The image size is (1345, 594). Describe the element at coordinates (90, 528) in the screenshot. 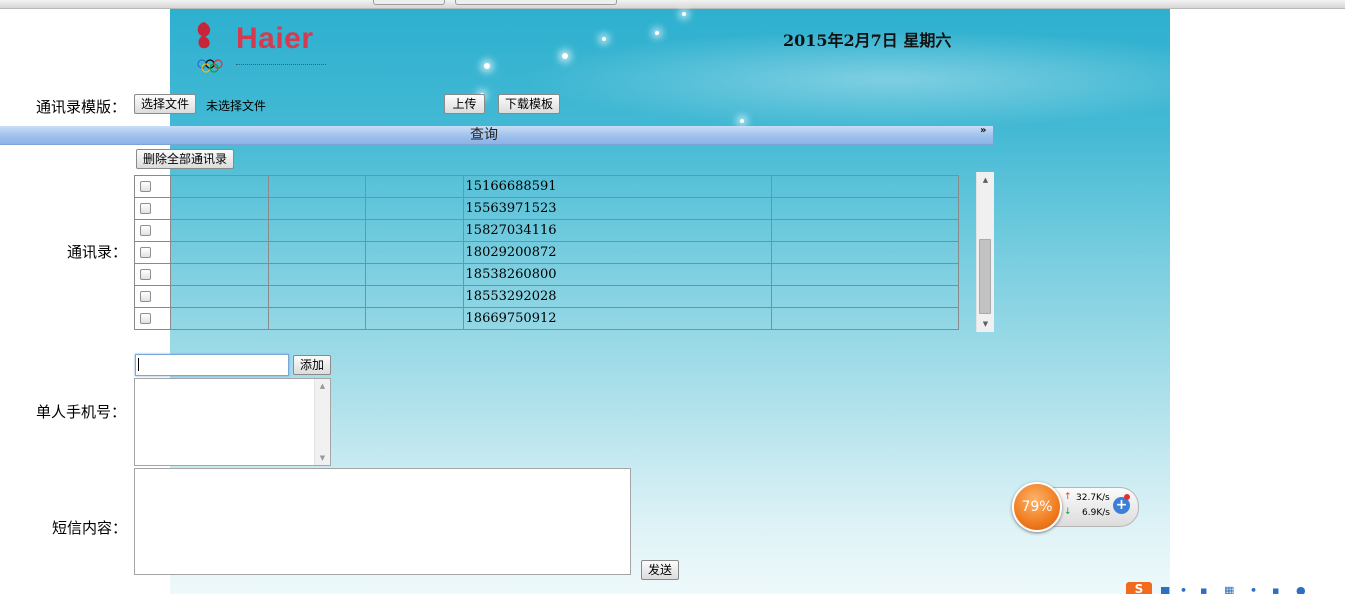

I see `sms-content-label: 短信内容：` at that location.